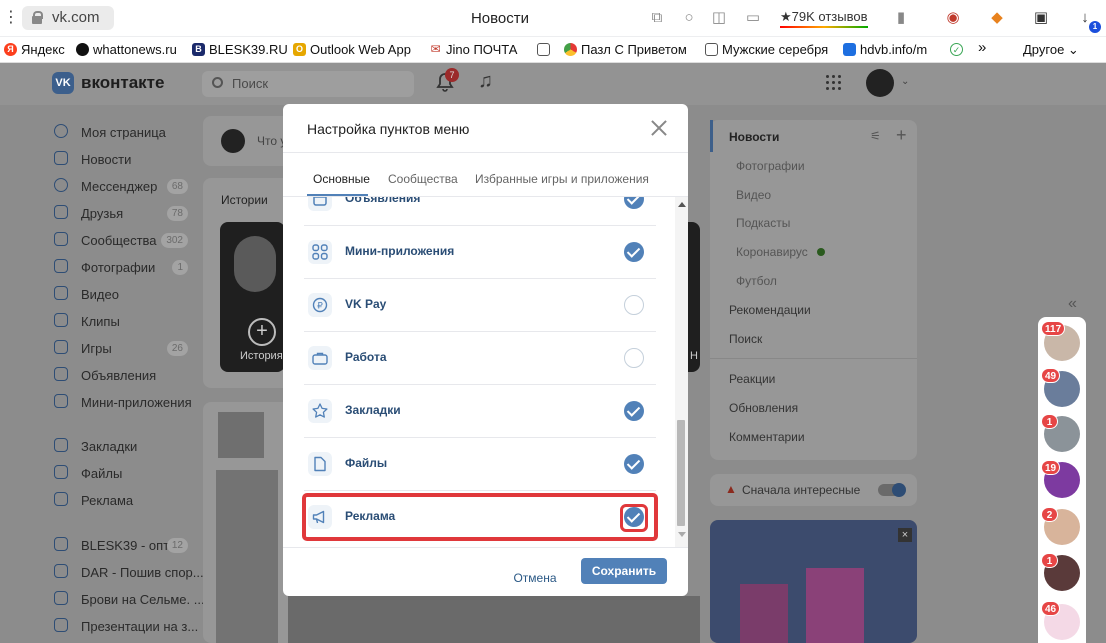 The image size is (1106, 643). What do you see at coordinates (262, 332) in the screenshot?
I see `add-story-icon: +` at bounding box center [262, 332].